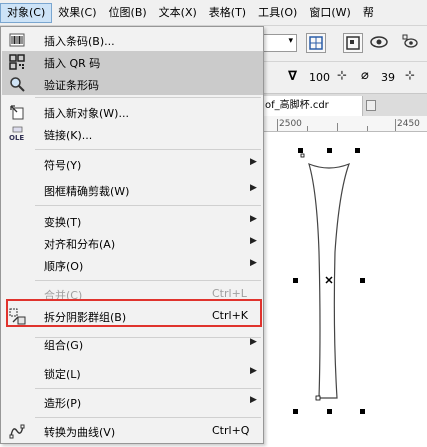 Image resolution: width=427 pixels, height=447 pixels. Describe the element at coordinates (329, 13) in the screenshot. I see `menu-window: 窗口(W)` at that location.